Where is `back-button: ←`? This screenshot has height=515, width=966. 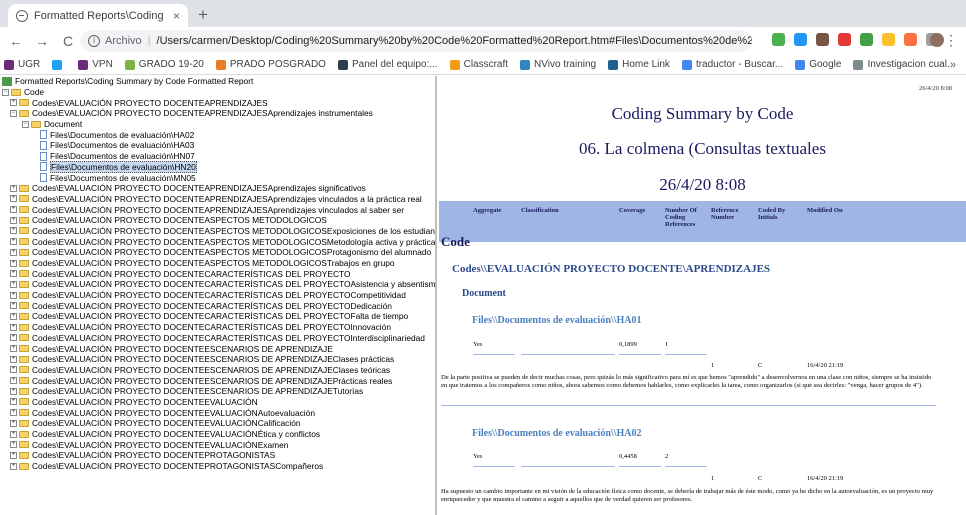 back-button: ← is located at coordinates (16, 41).